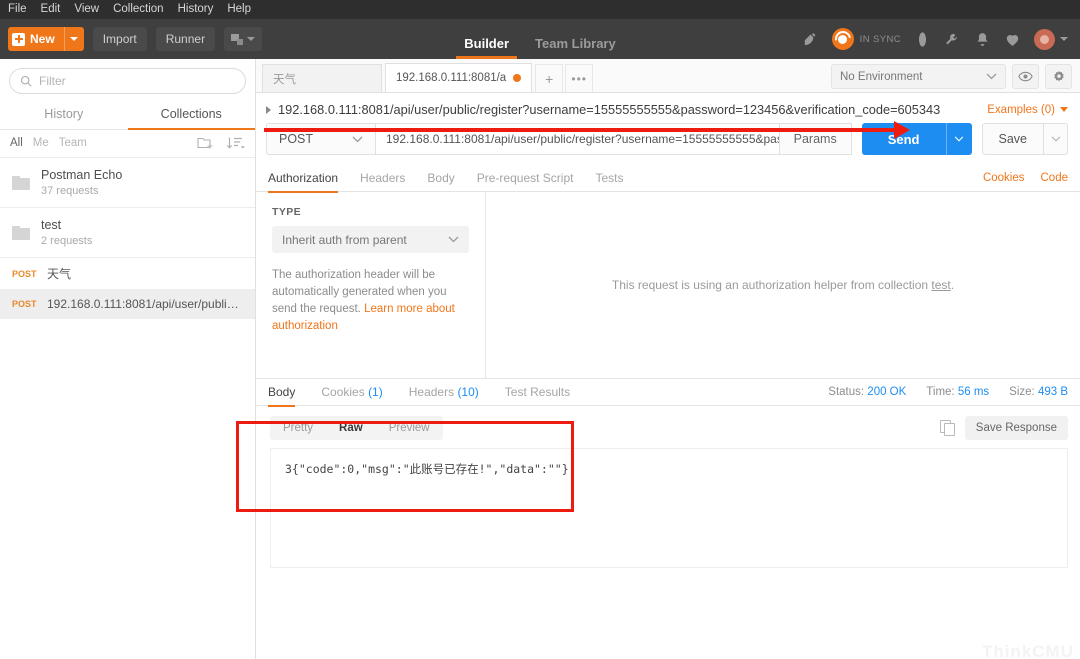  I want to click on status-value: 200 OK, so click(887, 392).